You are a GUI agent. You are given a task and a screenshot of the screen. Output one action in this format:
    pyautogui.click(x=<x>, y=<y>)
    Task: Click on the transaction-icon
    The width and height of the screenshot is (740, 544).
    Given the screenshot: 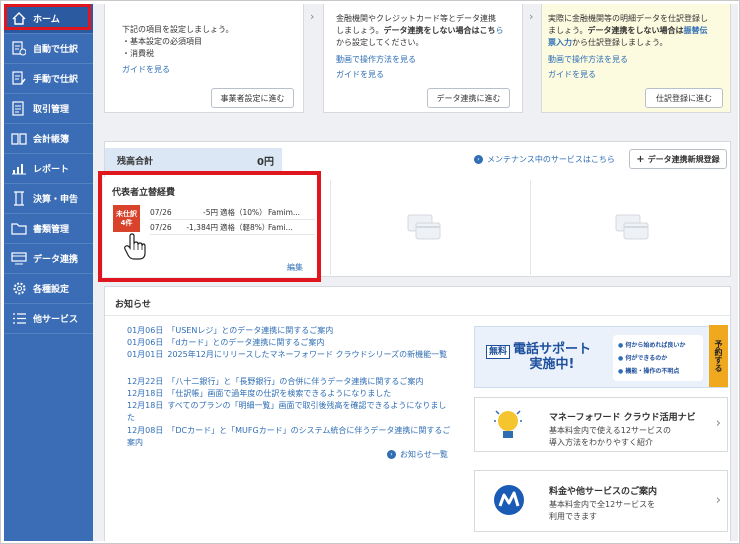 What is the action you would take?
    pyautogui.click(x=19, y=109)
    